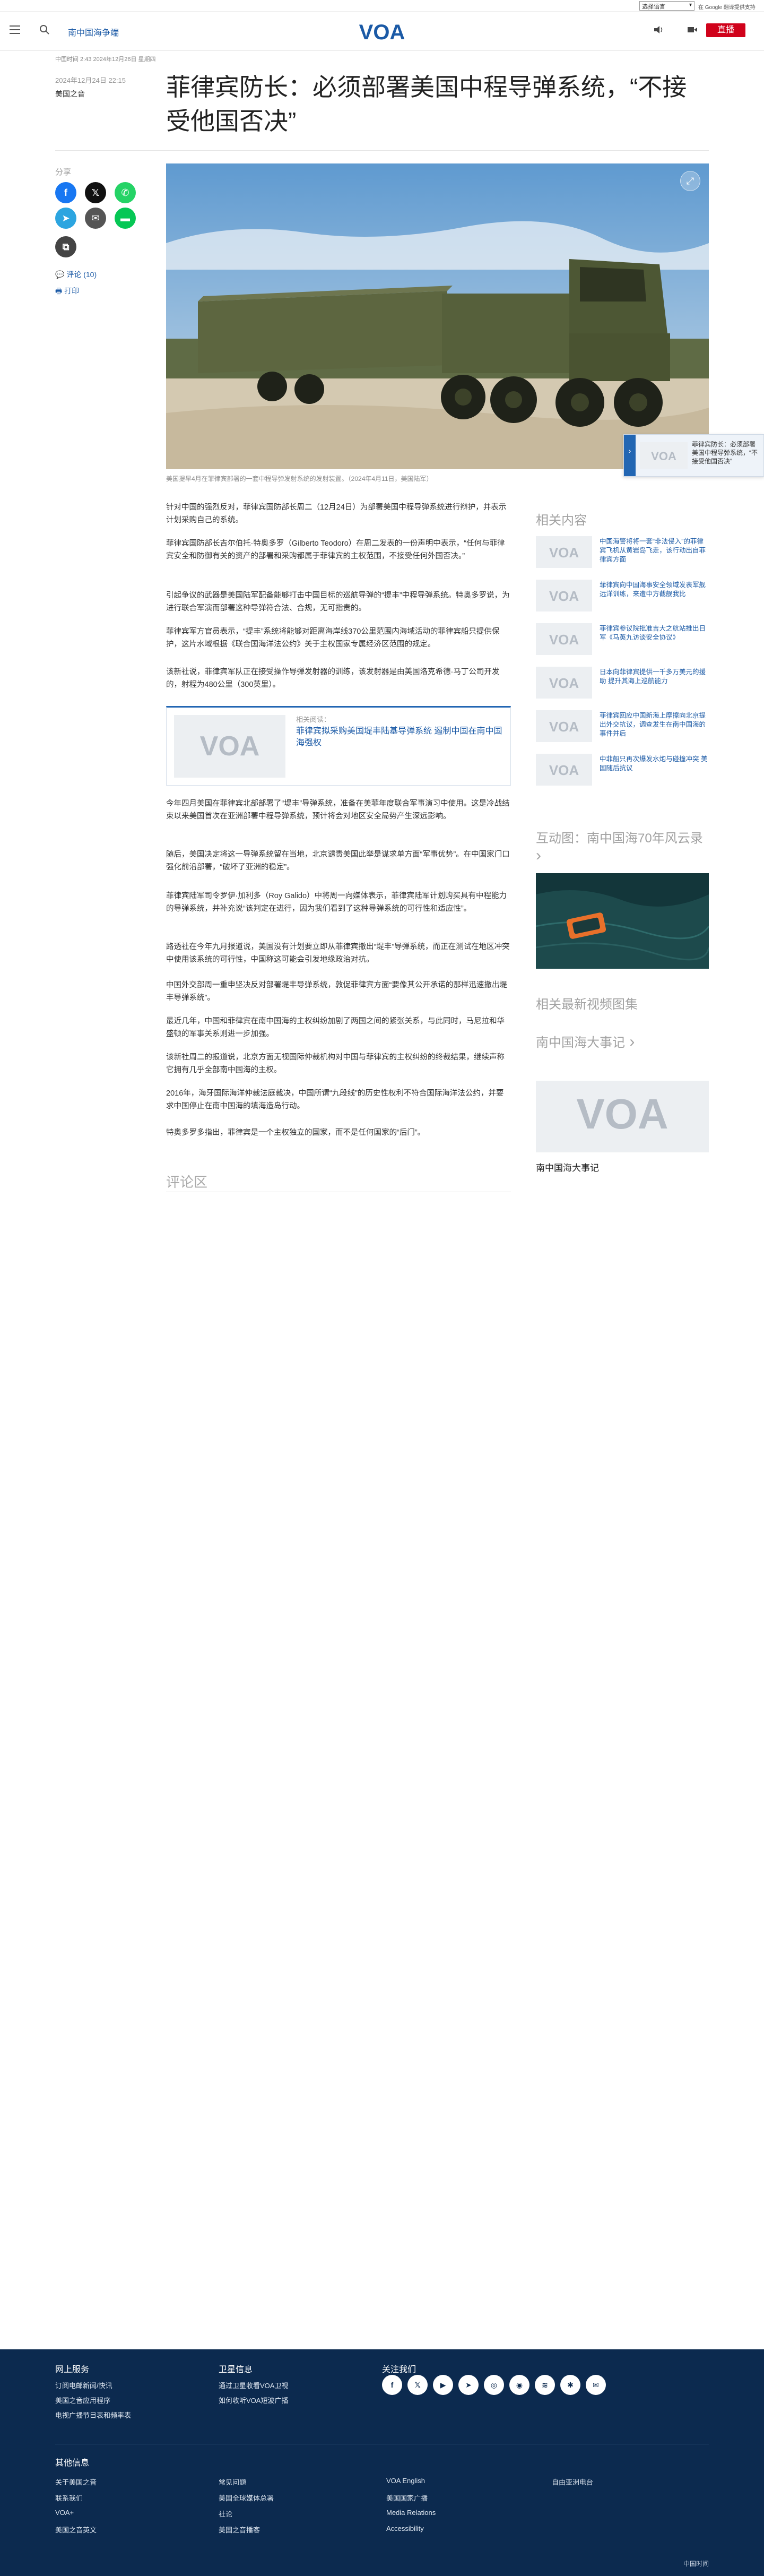  I want to click on footer-link: 关于美国之音, so click(76, 2482).